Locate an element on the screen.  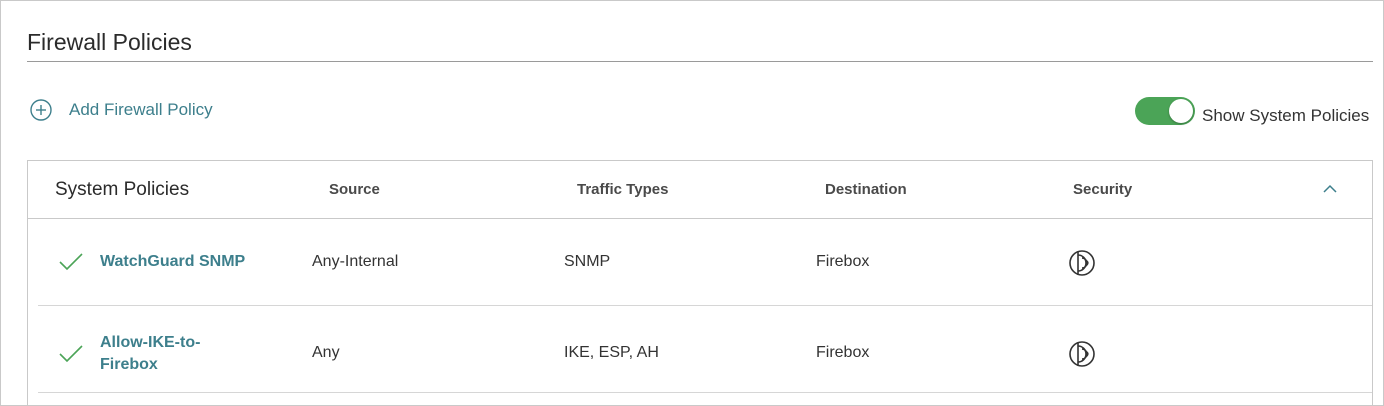
header-security: Security is located at coordinates (1103, 189).